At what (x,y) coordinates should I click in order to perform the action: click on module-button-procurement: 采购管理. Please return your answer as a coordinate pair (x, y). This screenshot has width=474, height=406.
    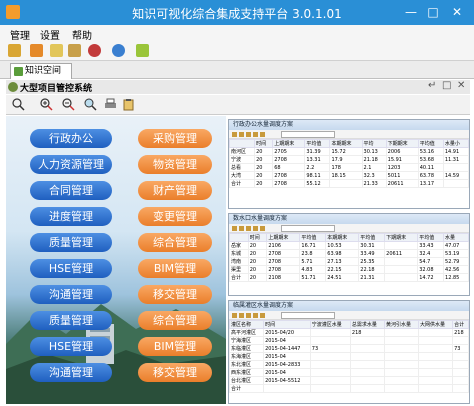
    Looking at the image, I should click on (175, 138).